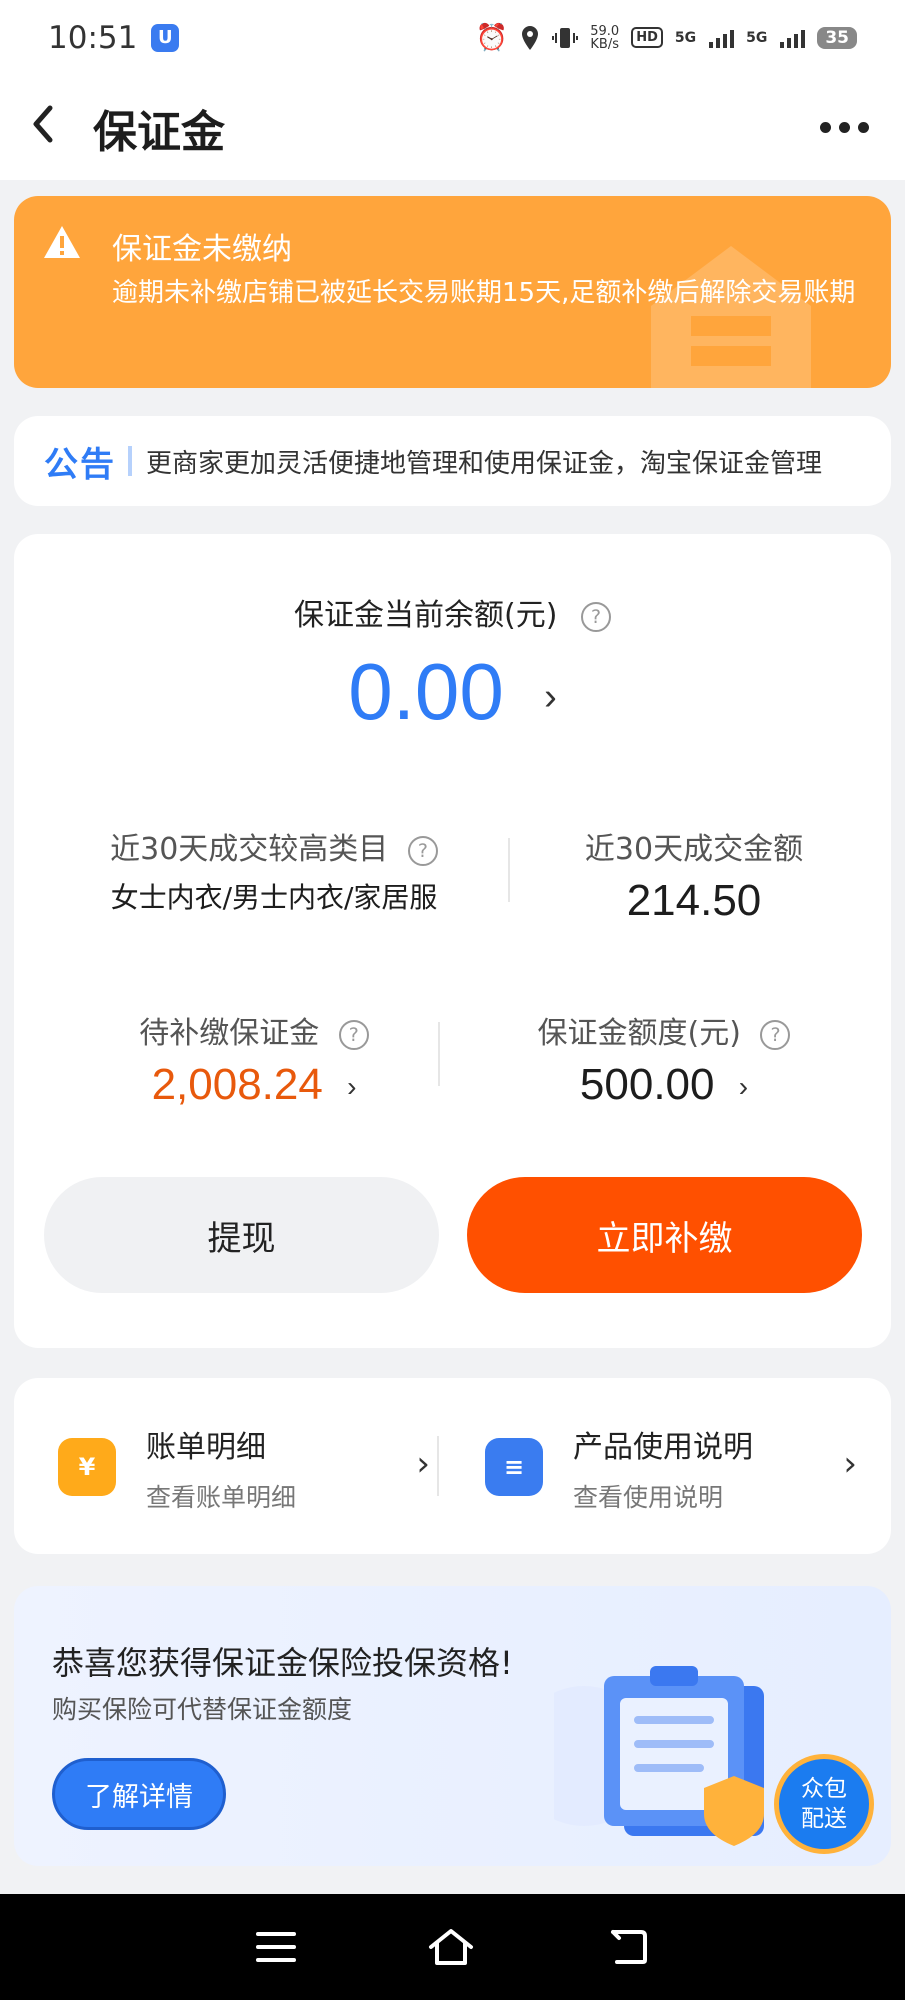  What do you see at coordinates (159, 132) in the screenshot?
I see `page-title: 保证金` at bounding box center [159, 132].